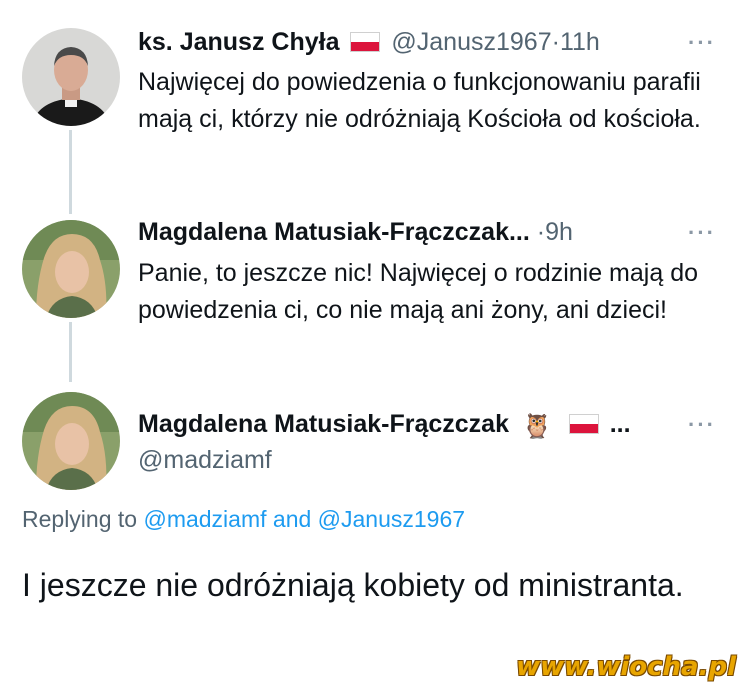  I want to click on replying-to: Replying to @madziamf and @Janusz1967, so click(243, 519).